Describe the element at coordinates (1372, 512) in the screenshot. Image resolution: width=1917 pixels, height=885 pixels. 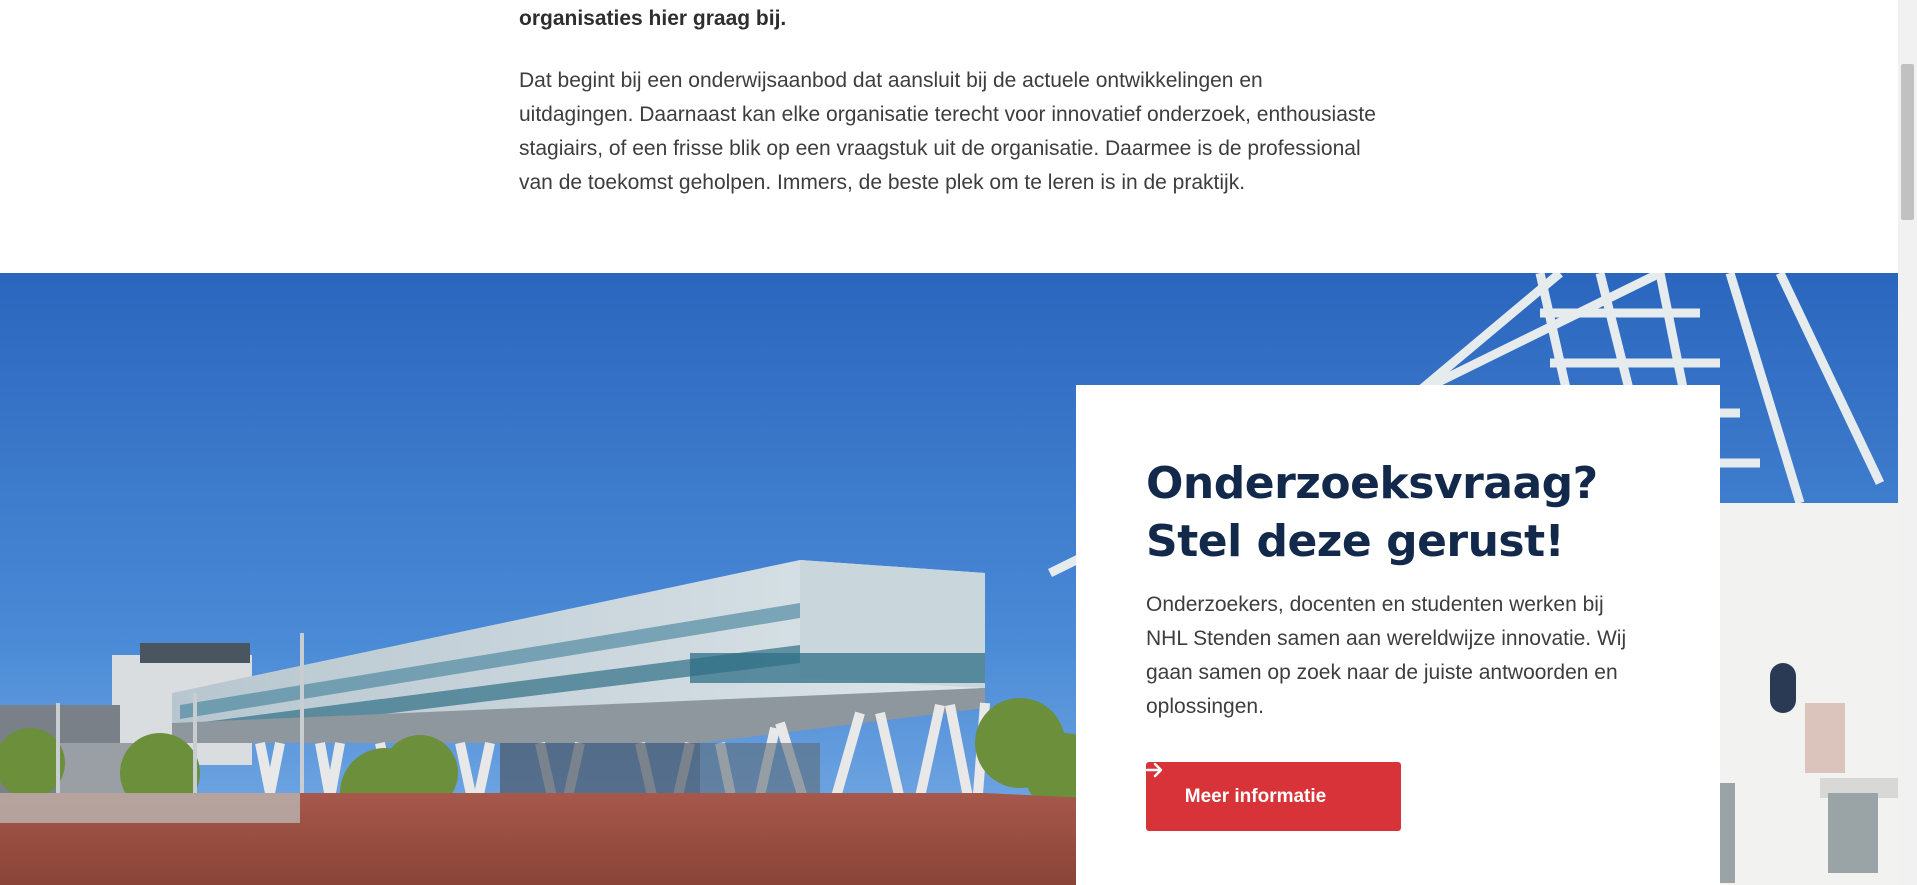
I see `card-title: Onderzoeksvraag? Stel deze gerust!` at that location.